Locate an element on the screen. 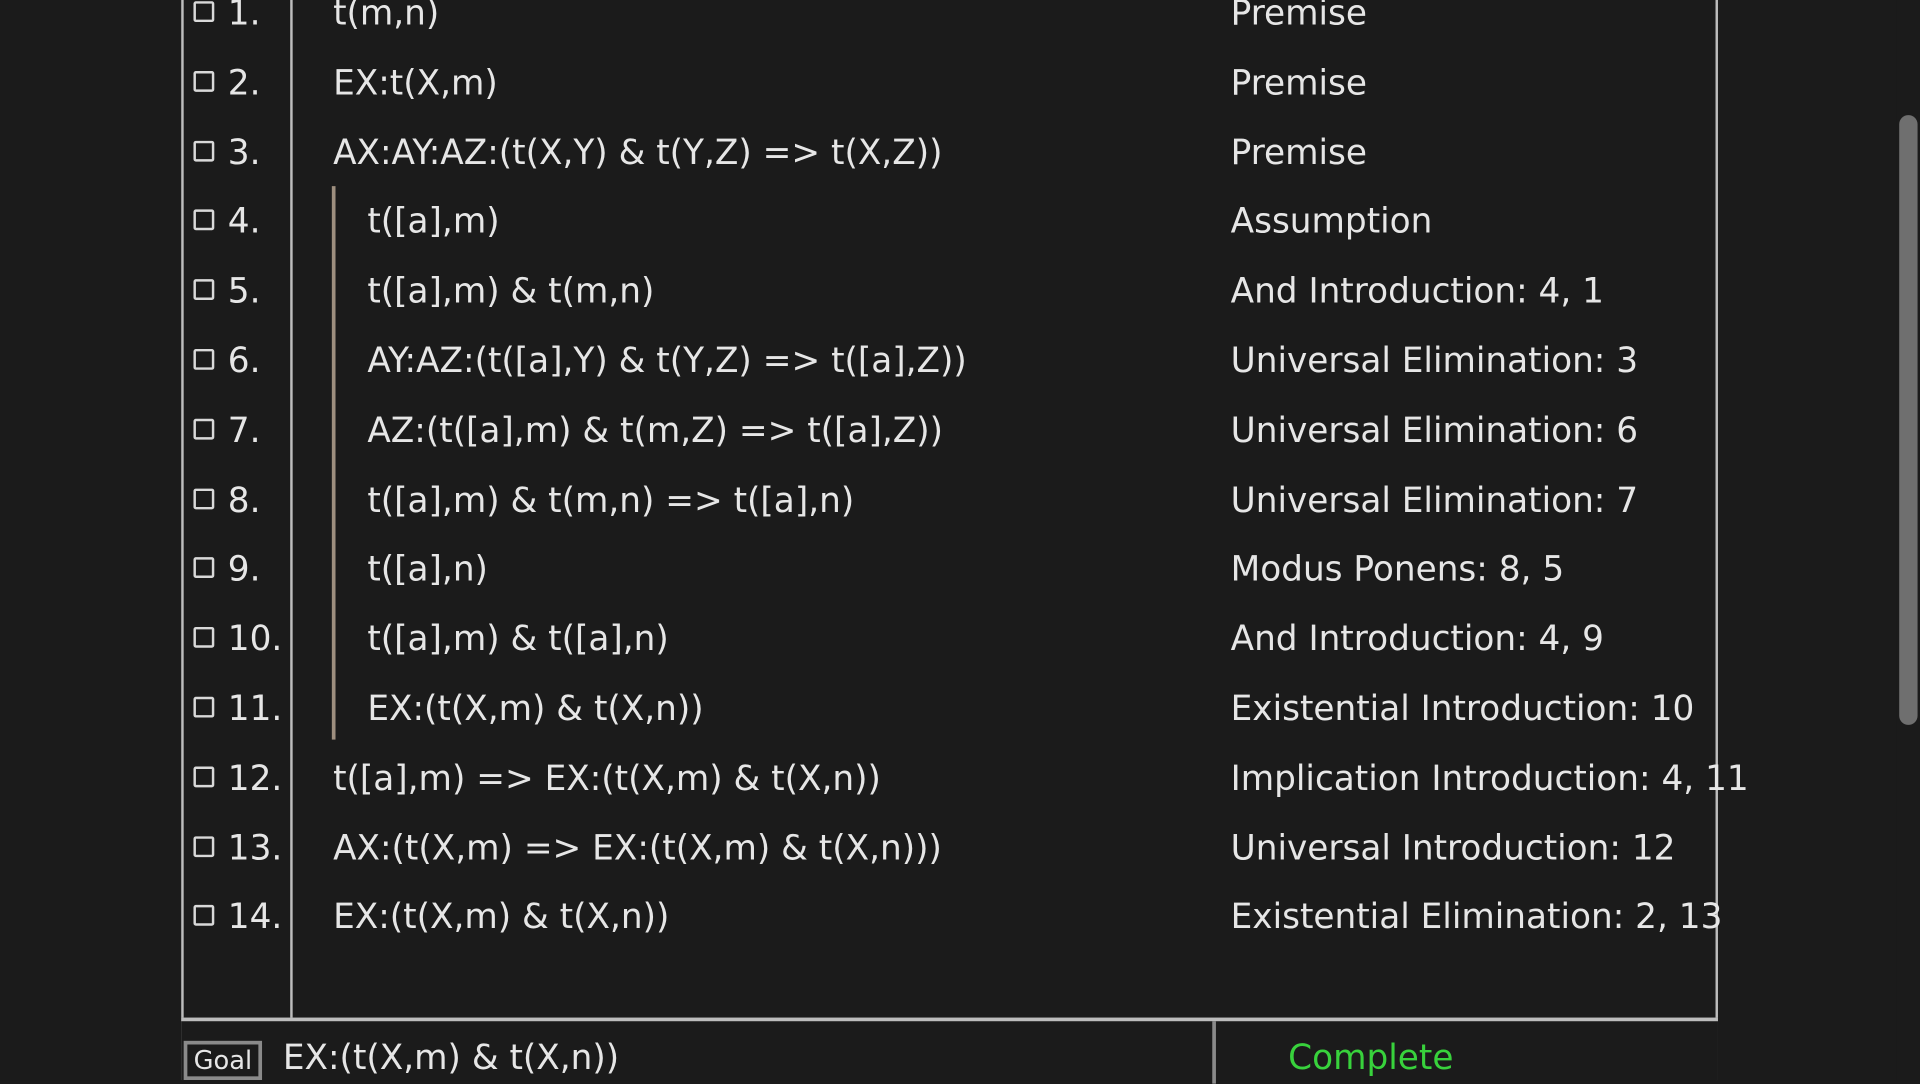 This screenshot has width=1920, height=1084. goal-button: Goal is located at coordinates (223, 1060).